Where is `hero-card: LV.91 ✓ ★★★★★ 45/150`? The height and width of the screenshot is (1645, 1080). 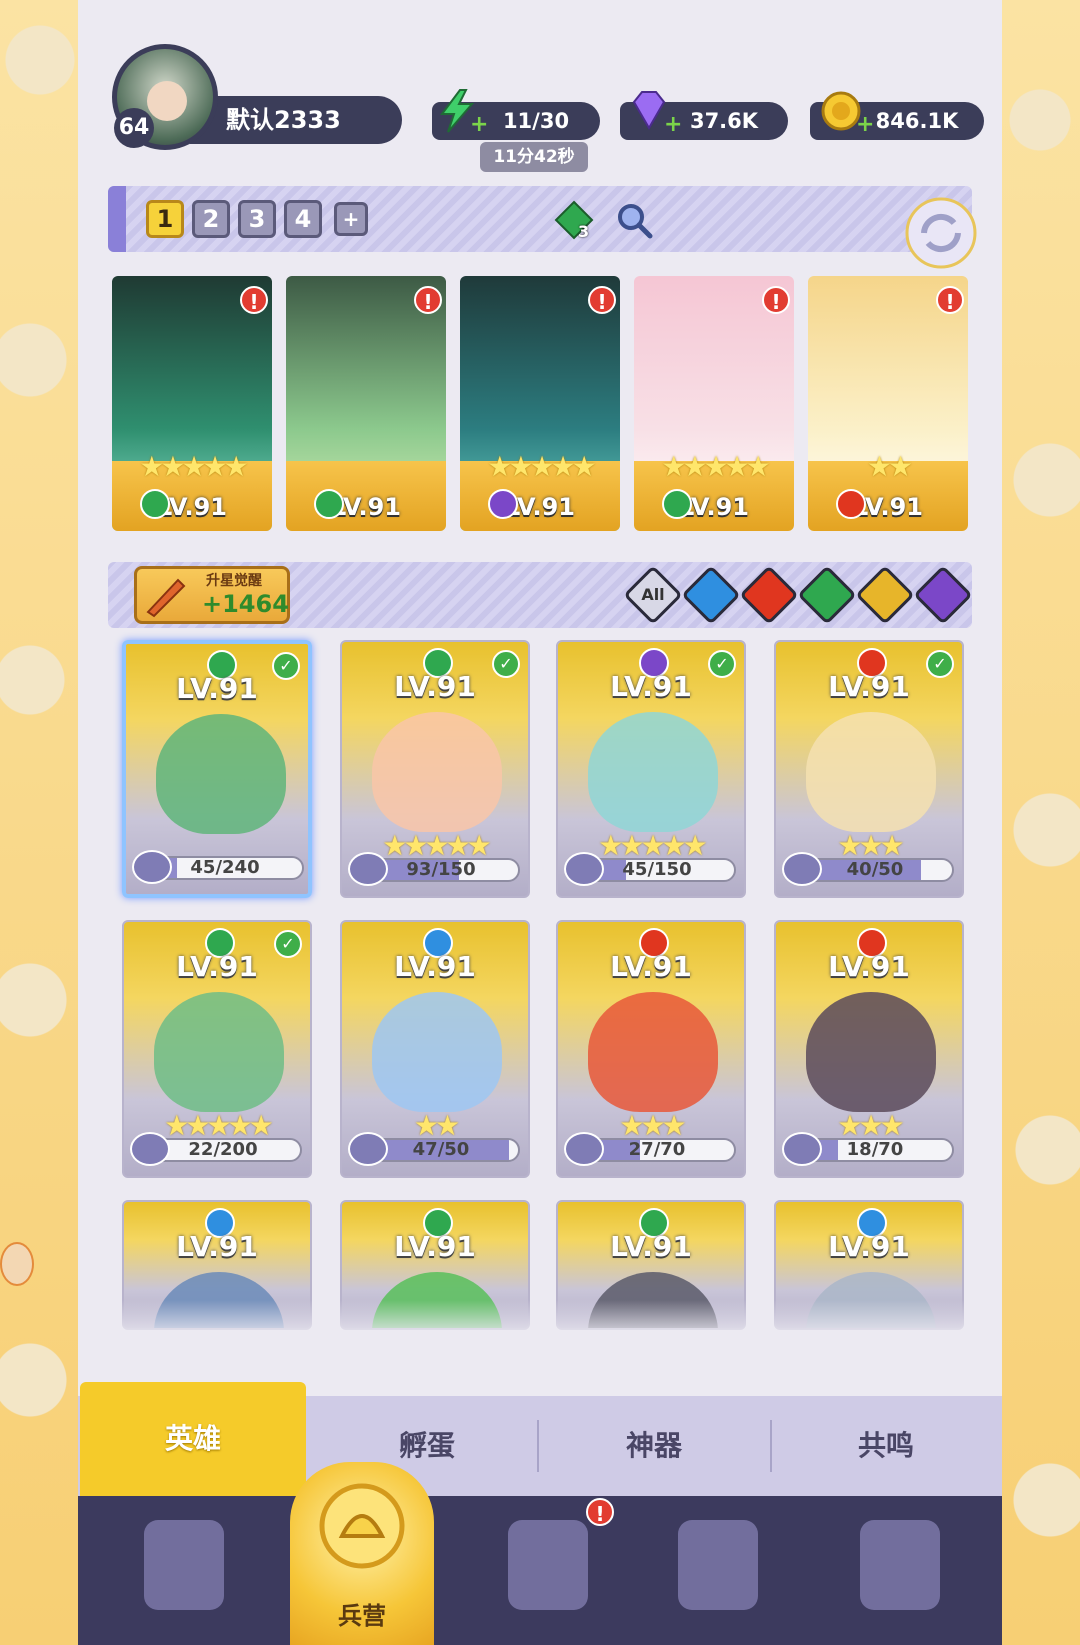 hero-card: LV.91 ✓ ★★★★★ 45/150 is located at coordinates (651, 769).